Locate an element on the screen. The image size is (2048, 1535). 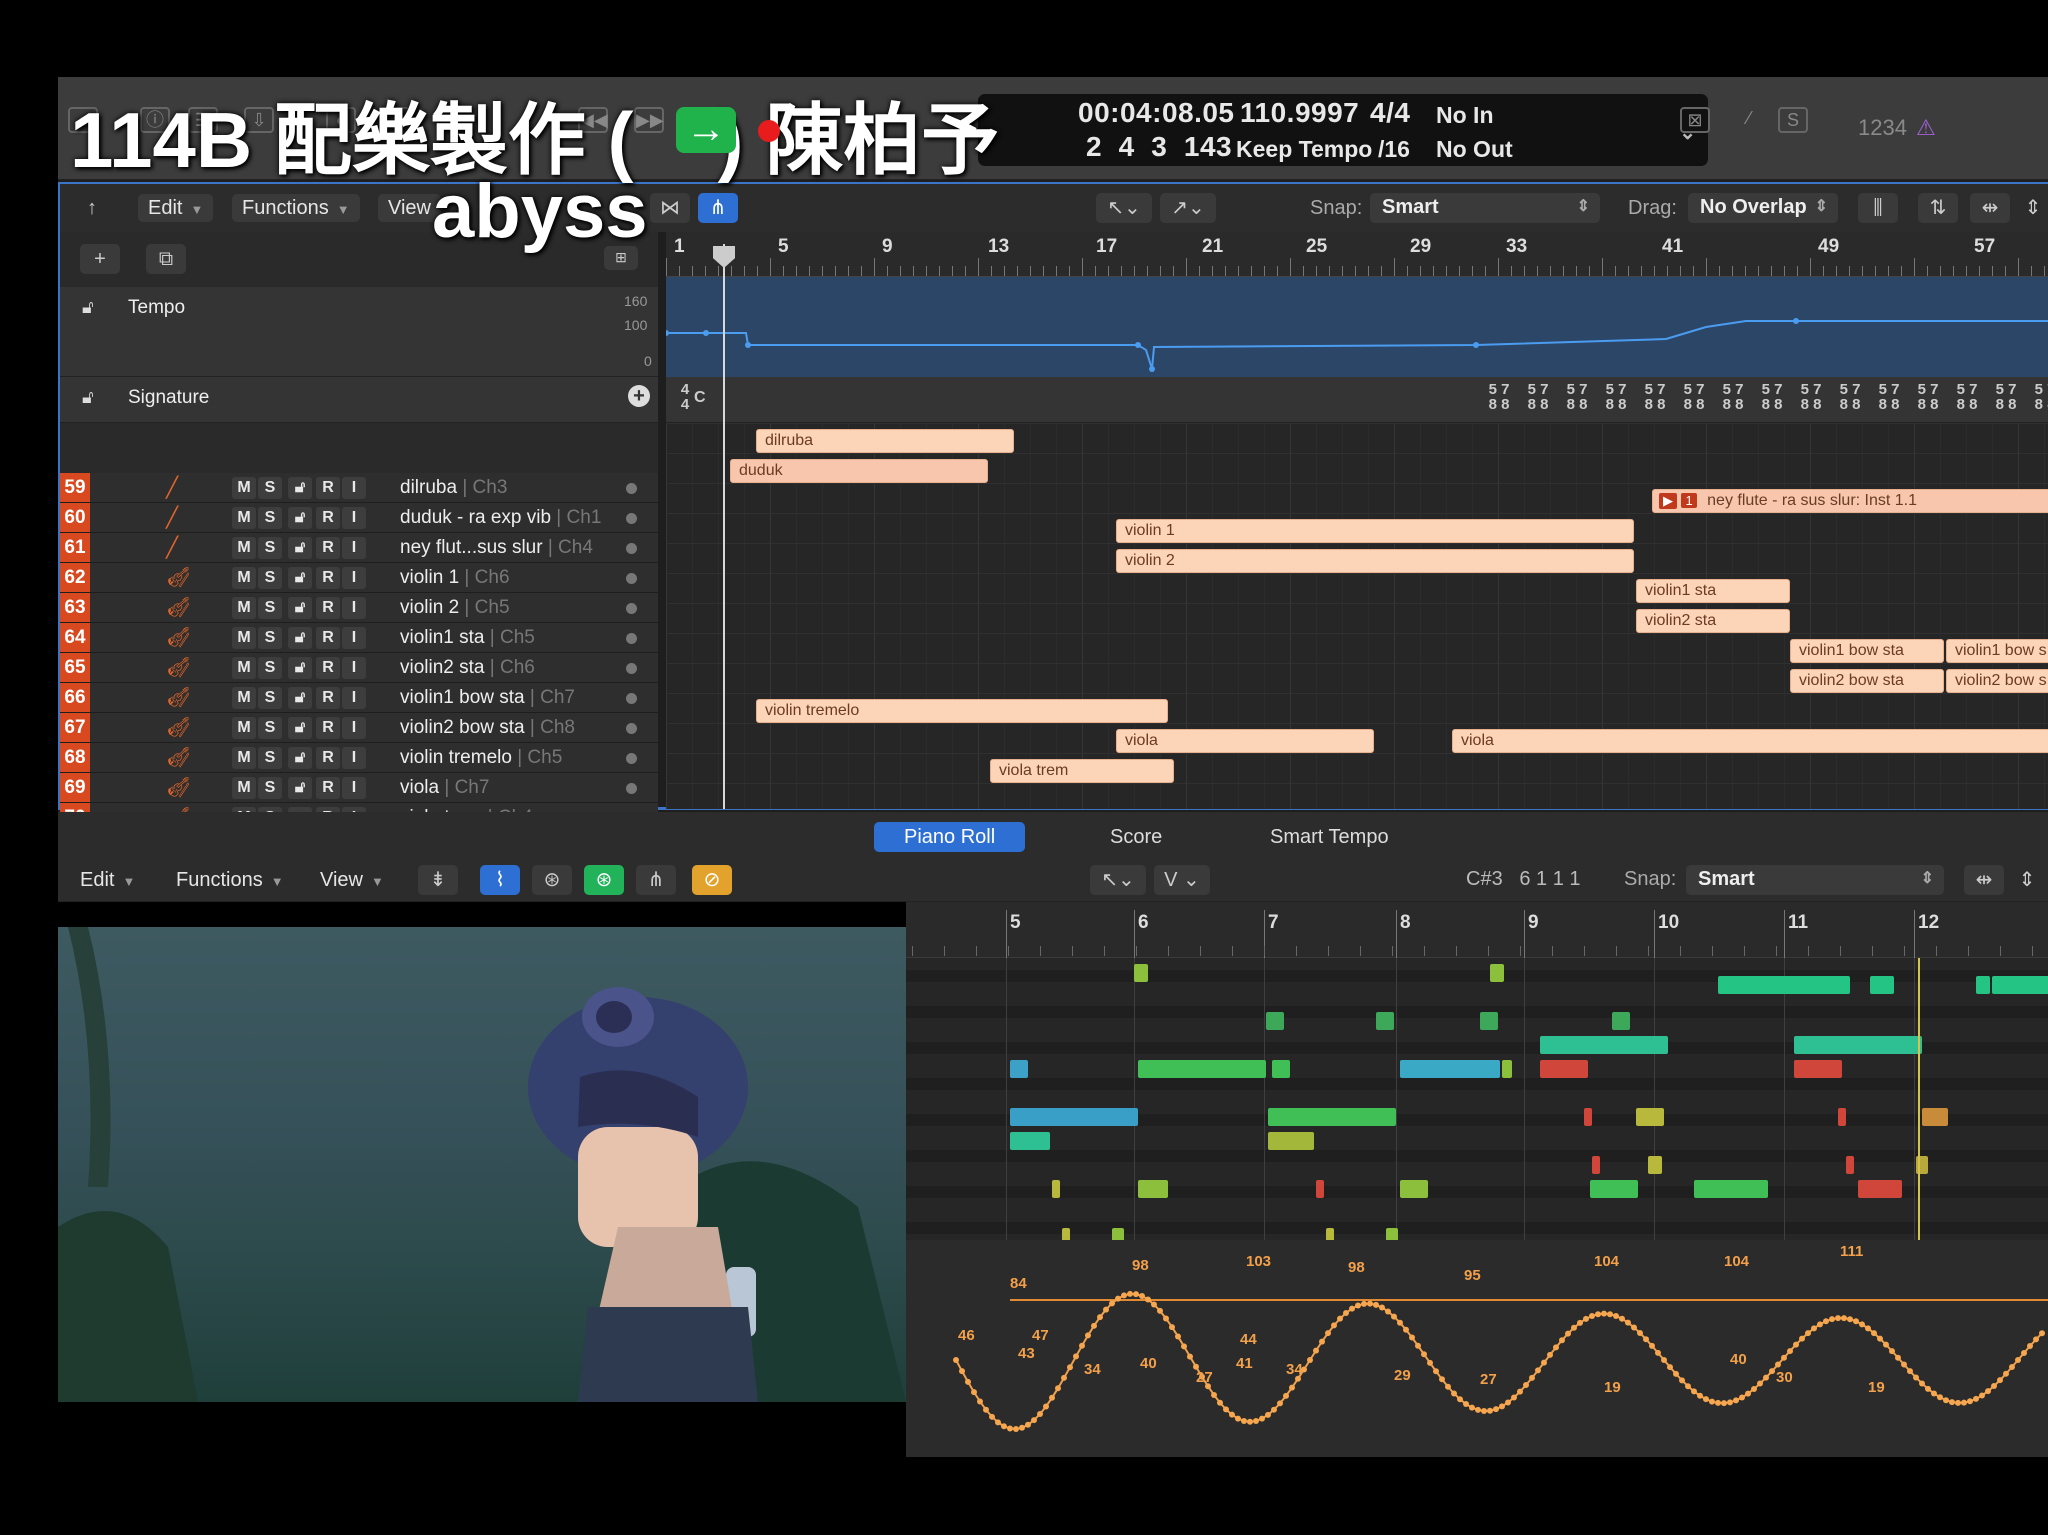
track-name: violin 1 | Ch6 is located at coordinates (455, 578).